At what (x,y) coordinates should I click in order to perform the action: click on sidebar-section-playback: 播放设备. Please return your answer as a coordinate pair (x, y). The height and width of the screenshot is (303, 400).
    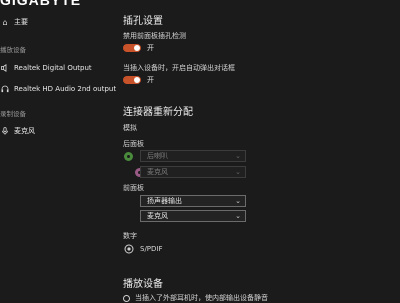
    Looking at the image, I should click on (13, 50).